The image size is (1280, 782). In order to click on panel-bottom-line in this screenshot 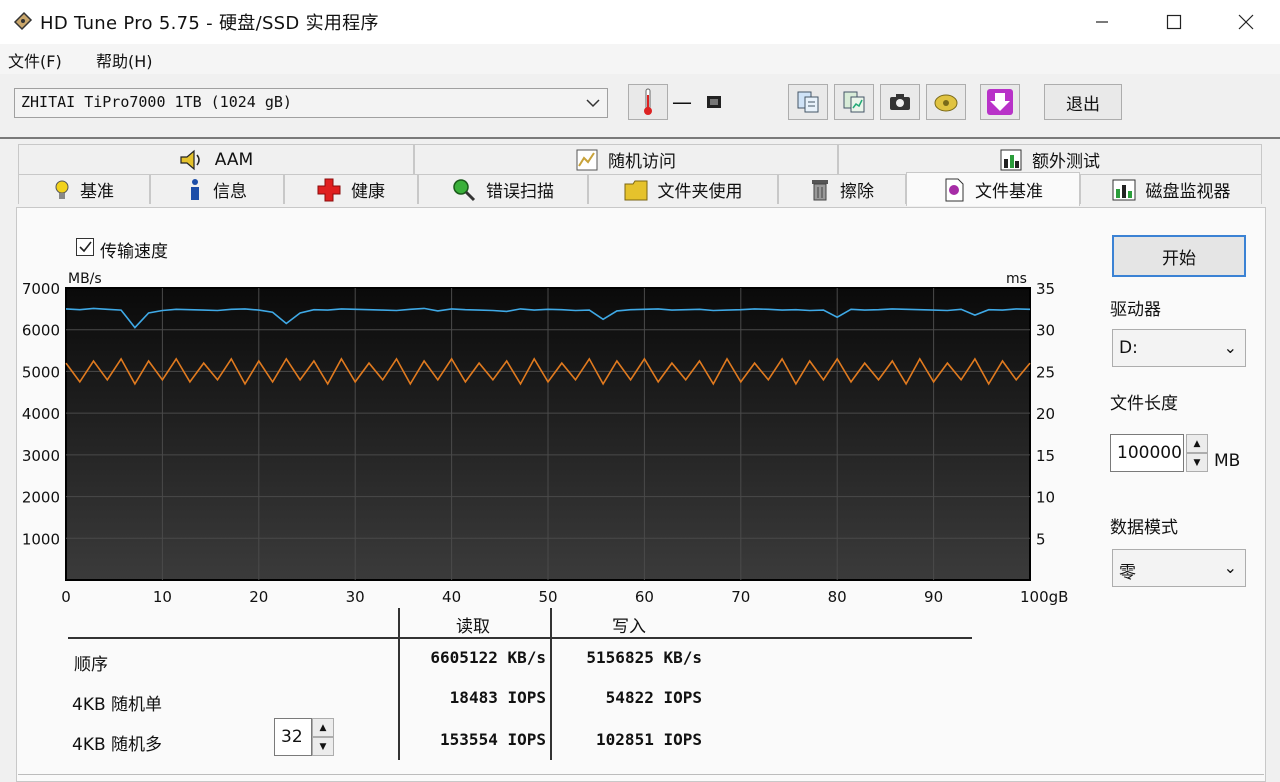, I will do `click(641, 774)`.